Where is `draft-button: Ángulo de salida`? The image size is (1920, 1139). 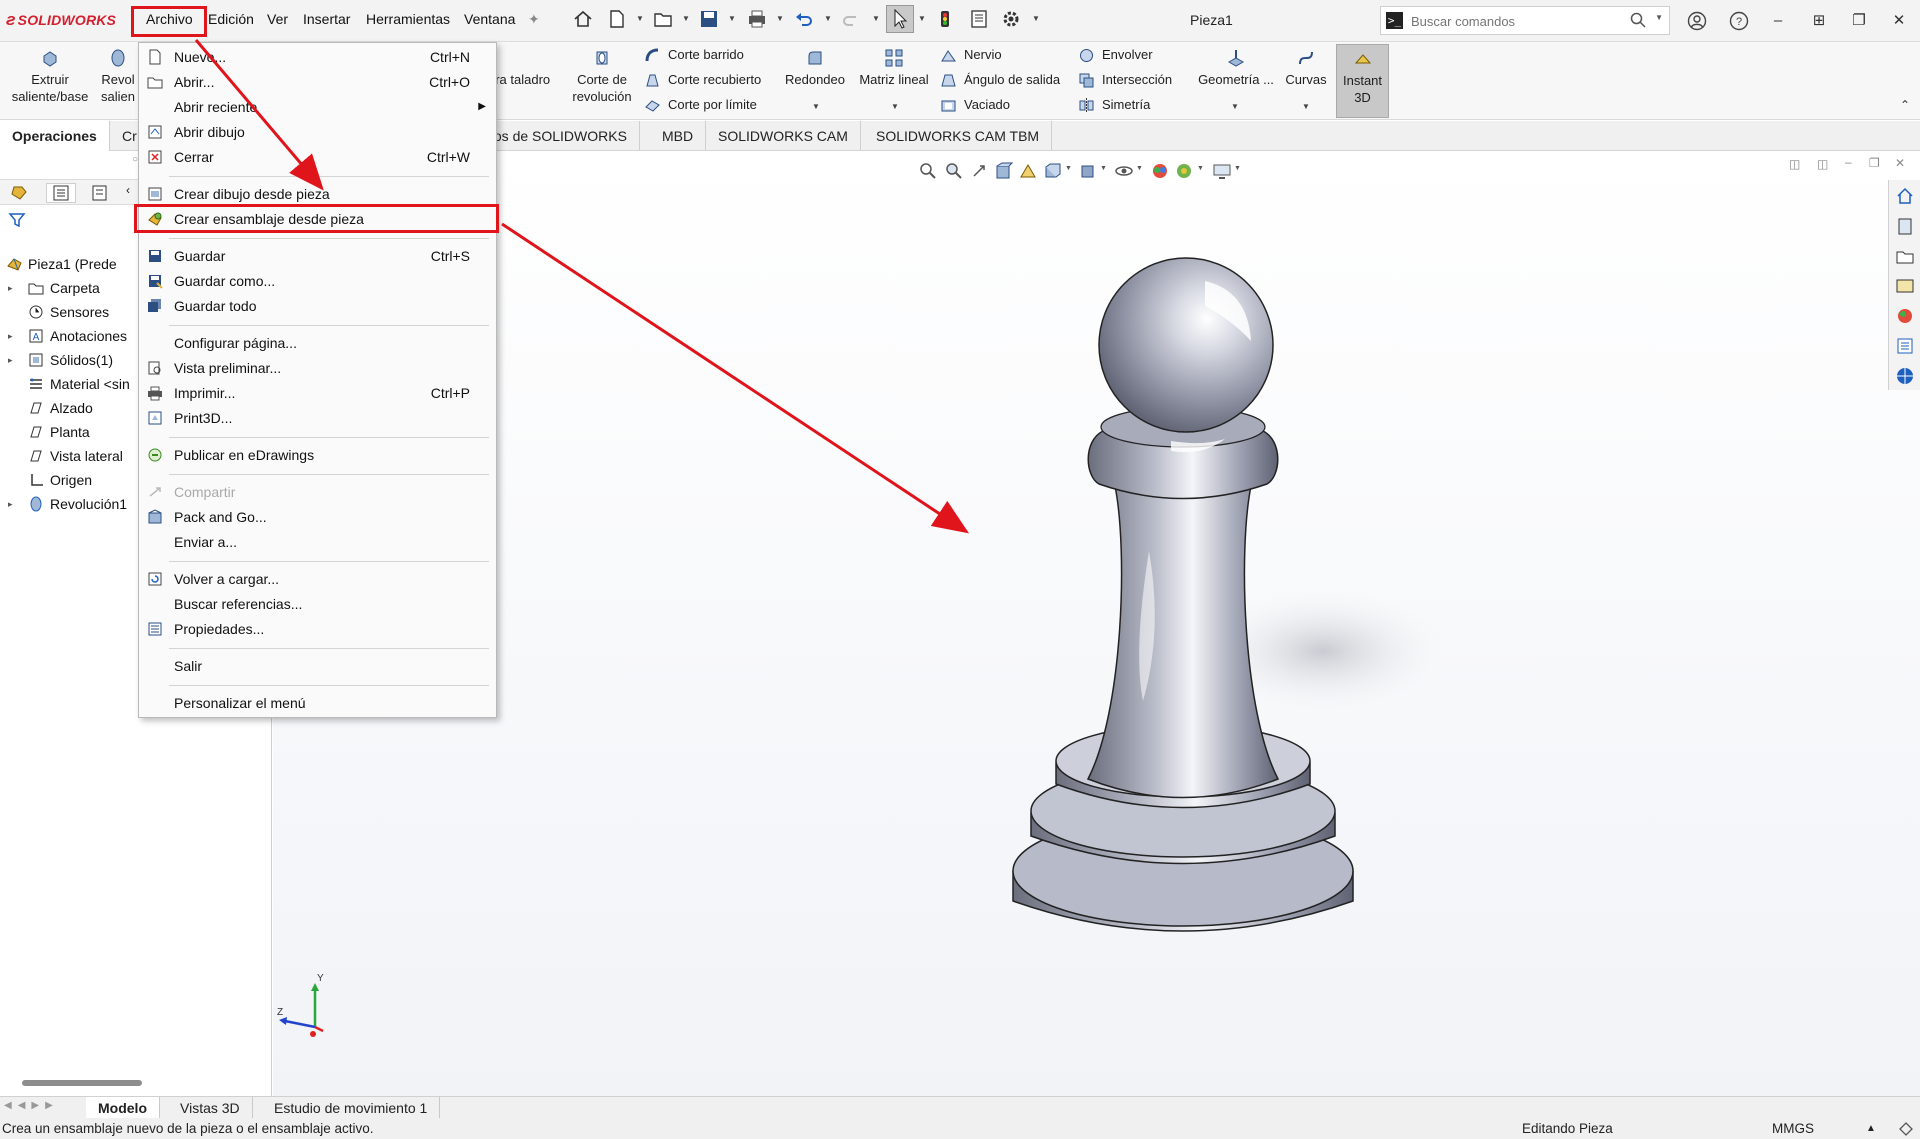
draft-button: Ángulo de salida is located at coordinates (1000, 80).